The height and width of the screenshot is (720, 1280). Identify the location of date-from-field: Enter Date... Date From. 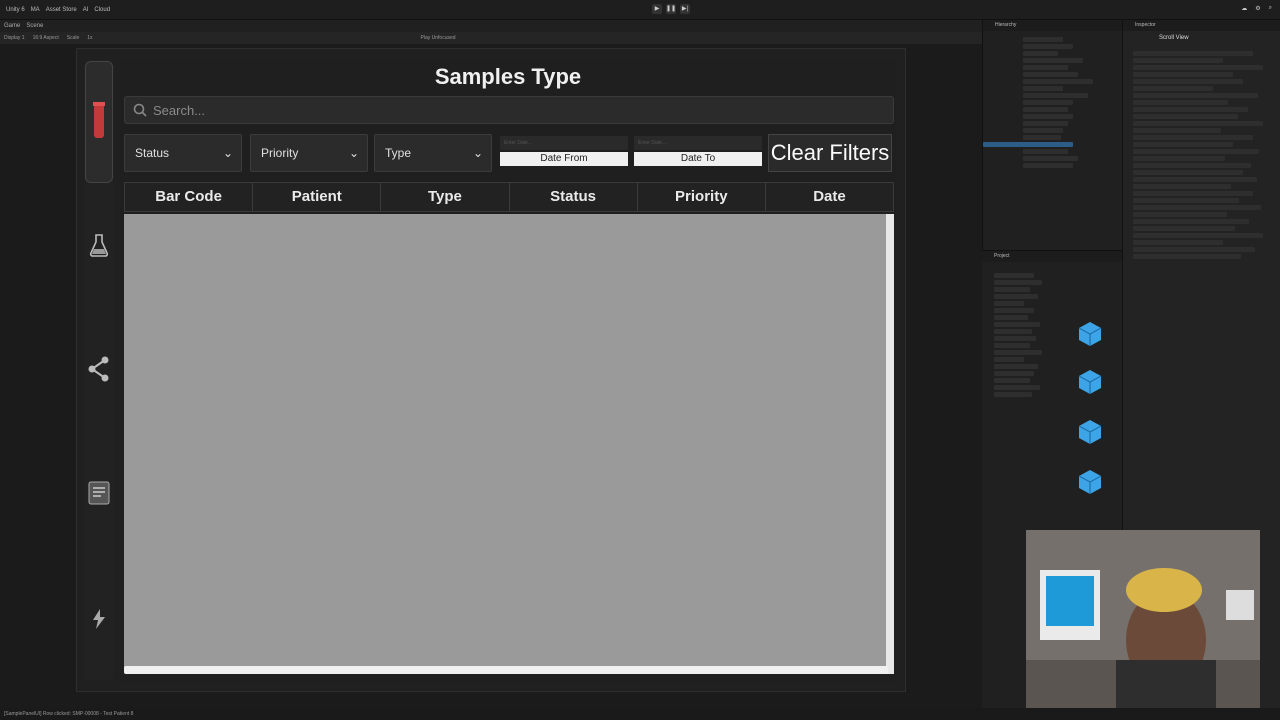
(564, 153).